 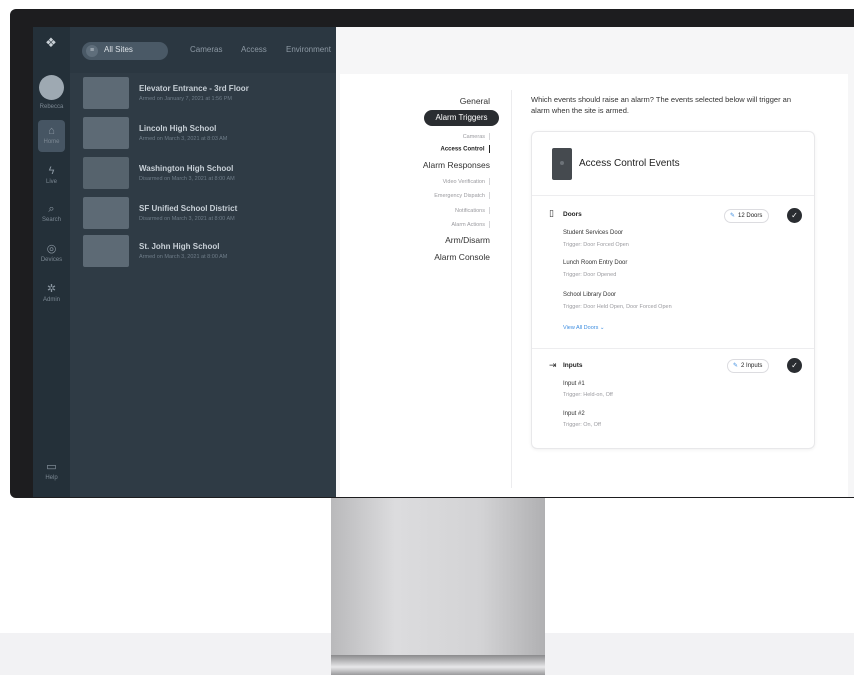 What do you see at coordinates (51, 289) in the screenshot?
I see `admin-icon: ✲` at bounding box center [51, 289].